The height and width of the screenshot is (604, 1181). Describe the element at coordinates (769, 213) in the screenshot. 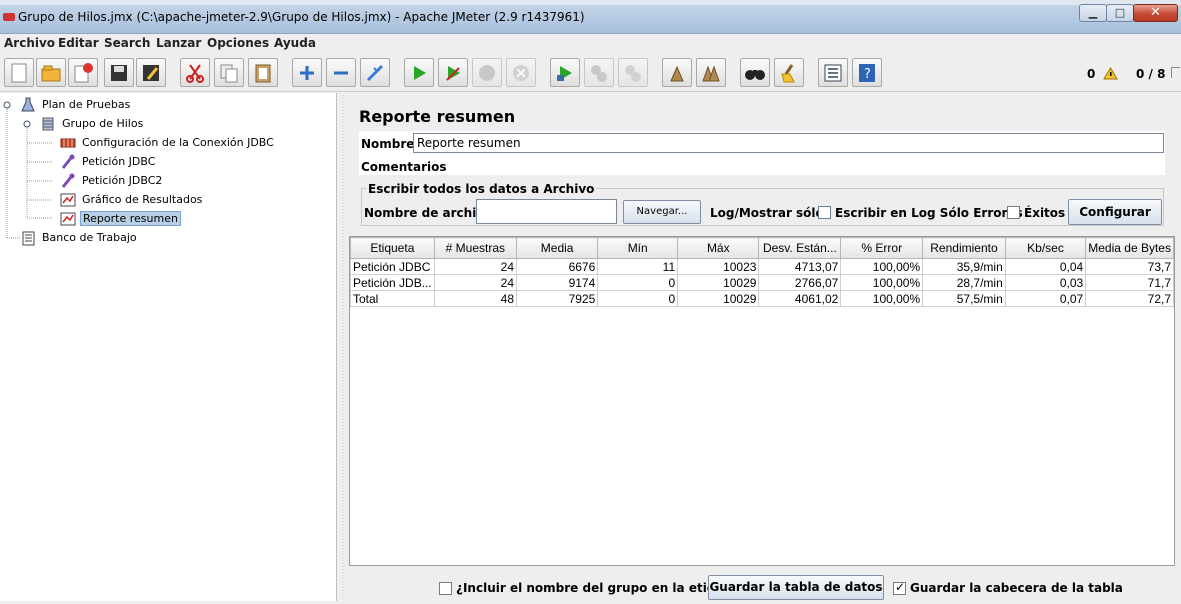

I see `log-show-only-label: Log/Mostrar sólo:` at that location.